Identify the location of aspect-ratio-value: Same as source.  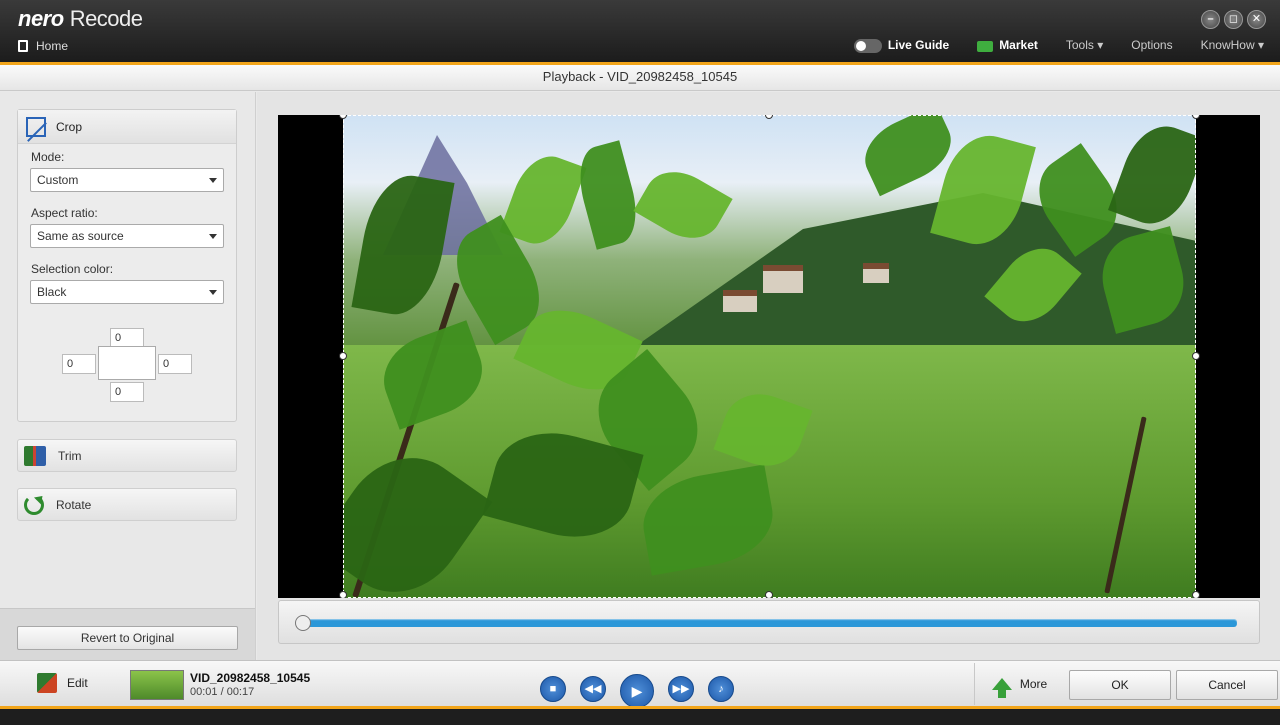
(80, 236).